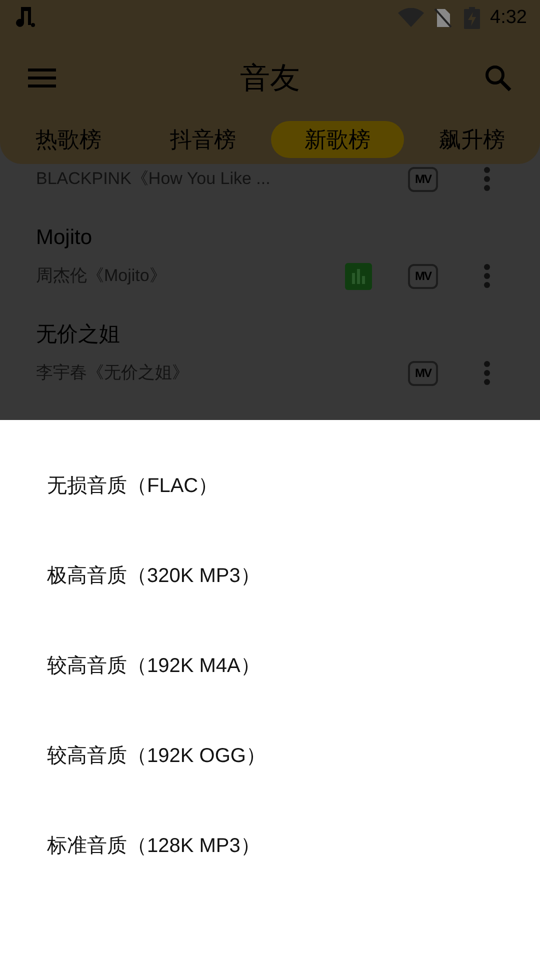 This screenshot has height=960, width=540. I want to click on quality-option: 较高音质（192K OGG）, so click(156, 756).